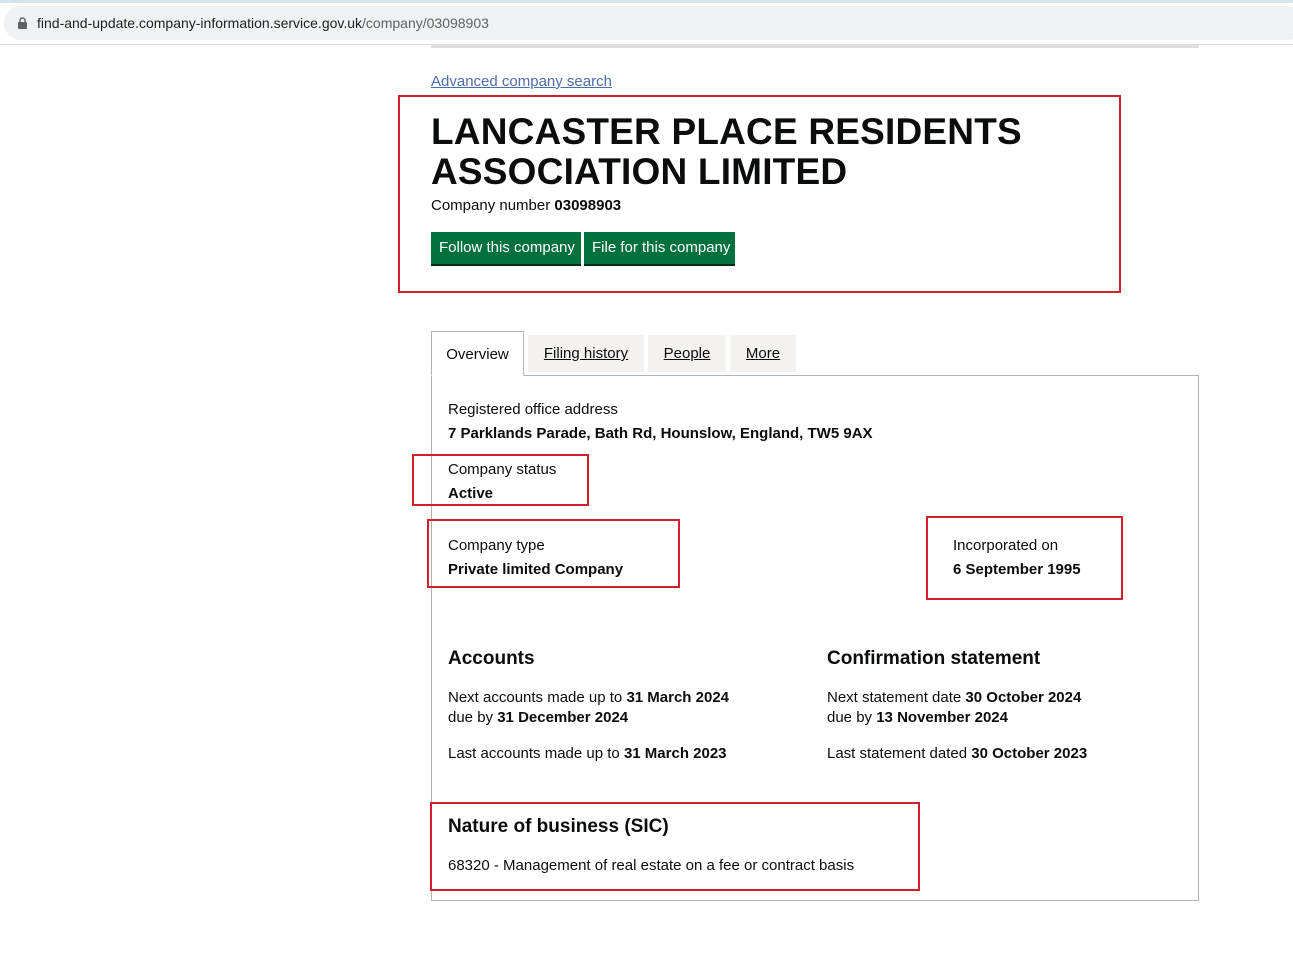 This screenshot has height=964, width=1293. What do you see at coordinates (1023, 697) in the screenshot?
I see `confirmation-next-value: 30 October 2024` at bounding box center [1023, 697].